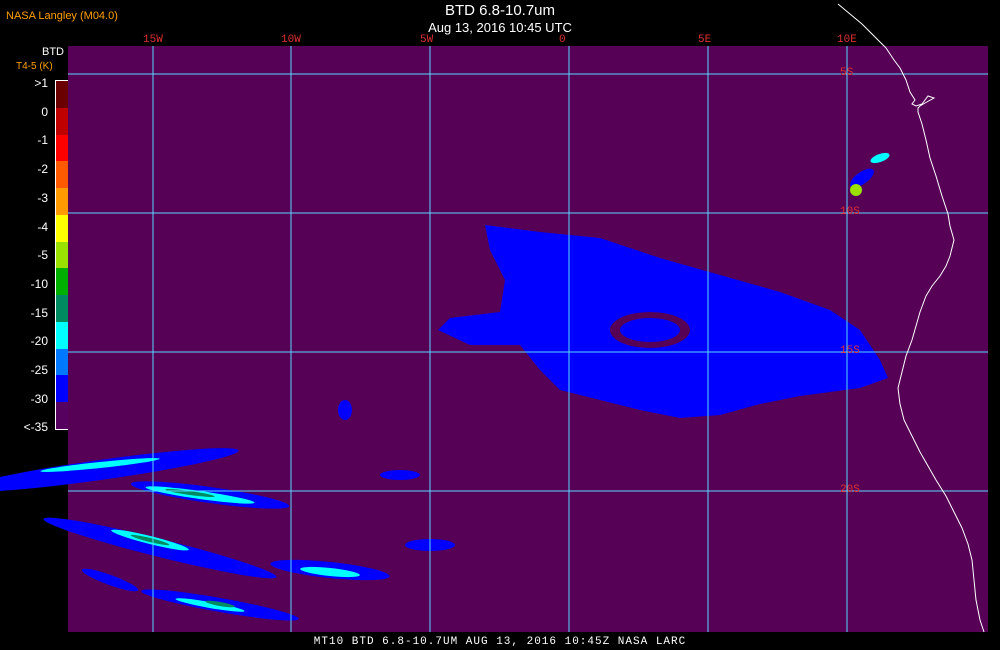 The height and width of the screenshot is (650, 1000). I want to click on latitude-label: 5S, so click(847, 73).